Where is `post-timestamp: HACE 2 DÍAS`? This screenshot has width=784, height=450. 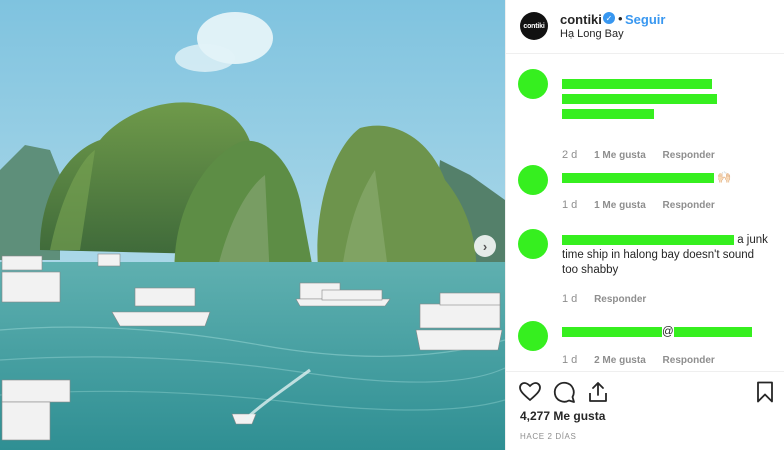
post-timestamp: HACE 2 DÍAS is located at coordinates (548, 436).